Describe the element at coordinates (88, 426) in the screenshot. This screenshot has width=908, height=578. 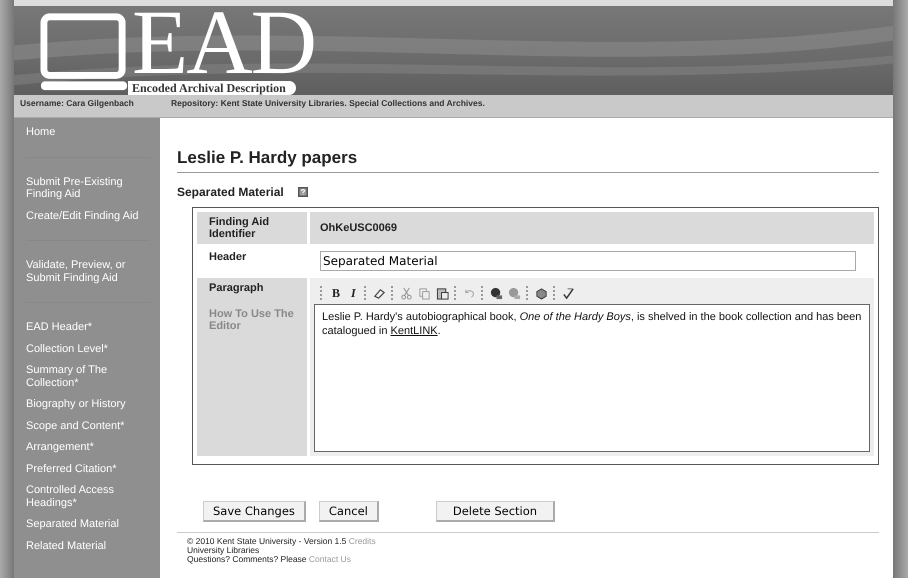
I see `sidebar-link: Scope and Content*` at that location.